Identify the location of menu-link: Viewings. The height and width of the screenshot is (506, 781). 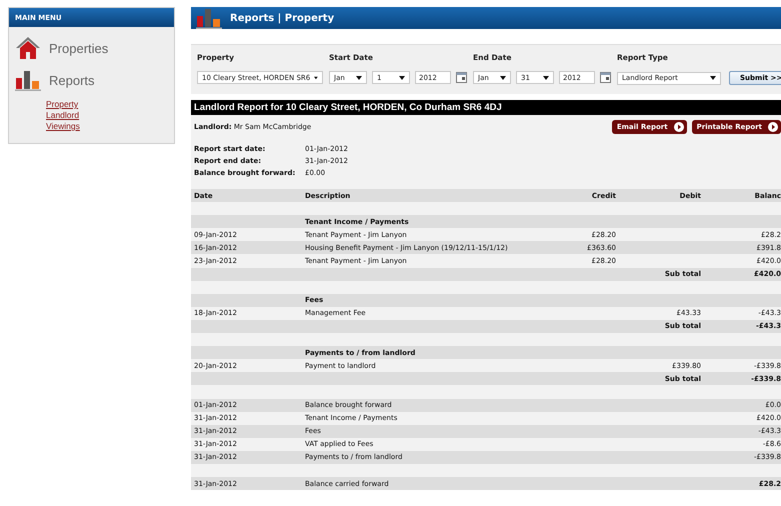
(63, 126).